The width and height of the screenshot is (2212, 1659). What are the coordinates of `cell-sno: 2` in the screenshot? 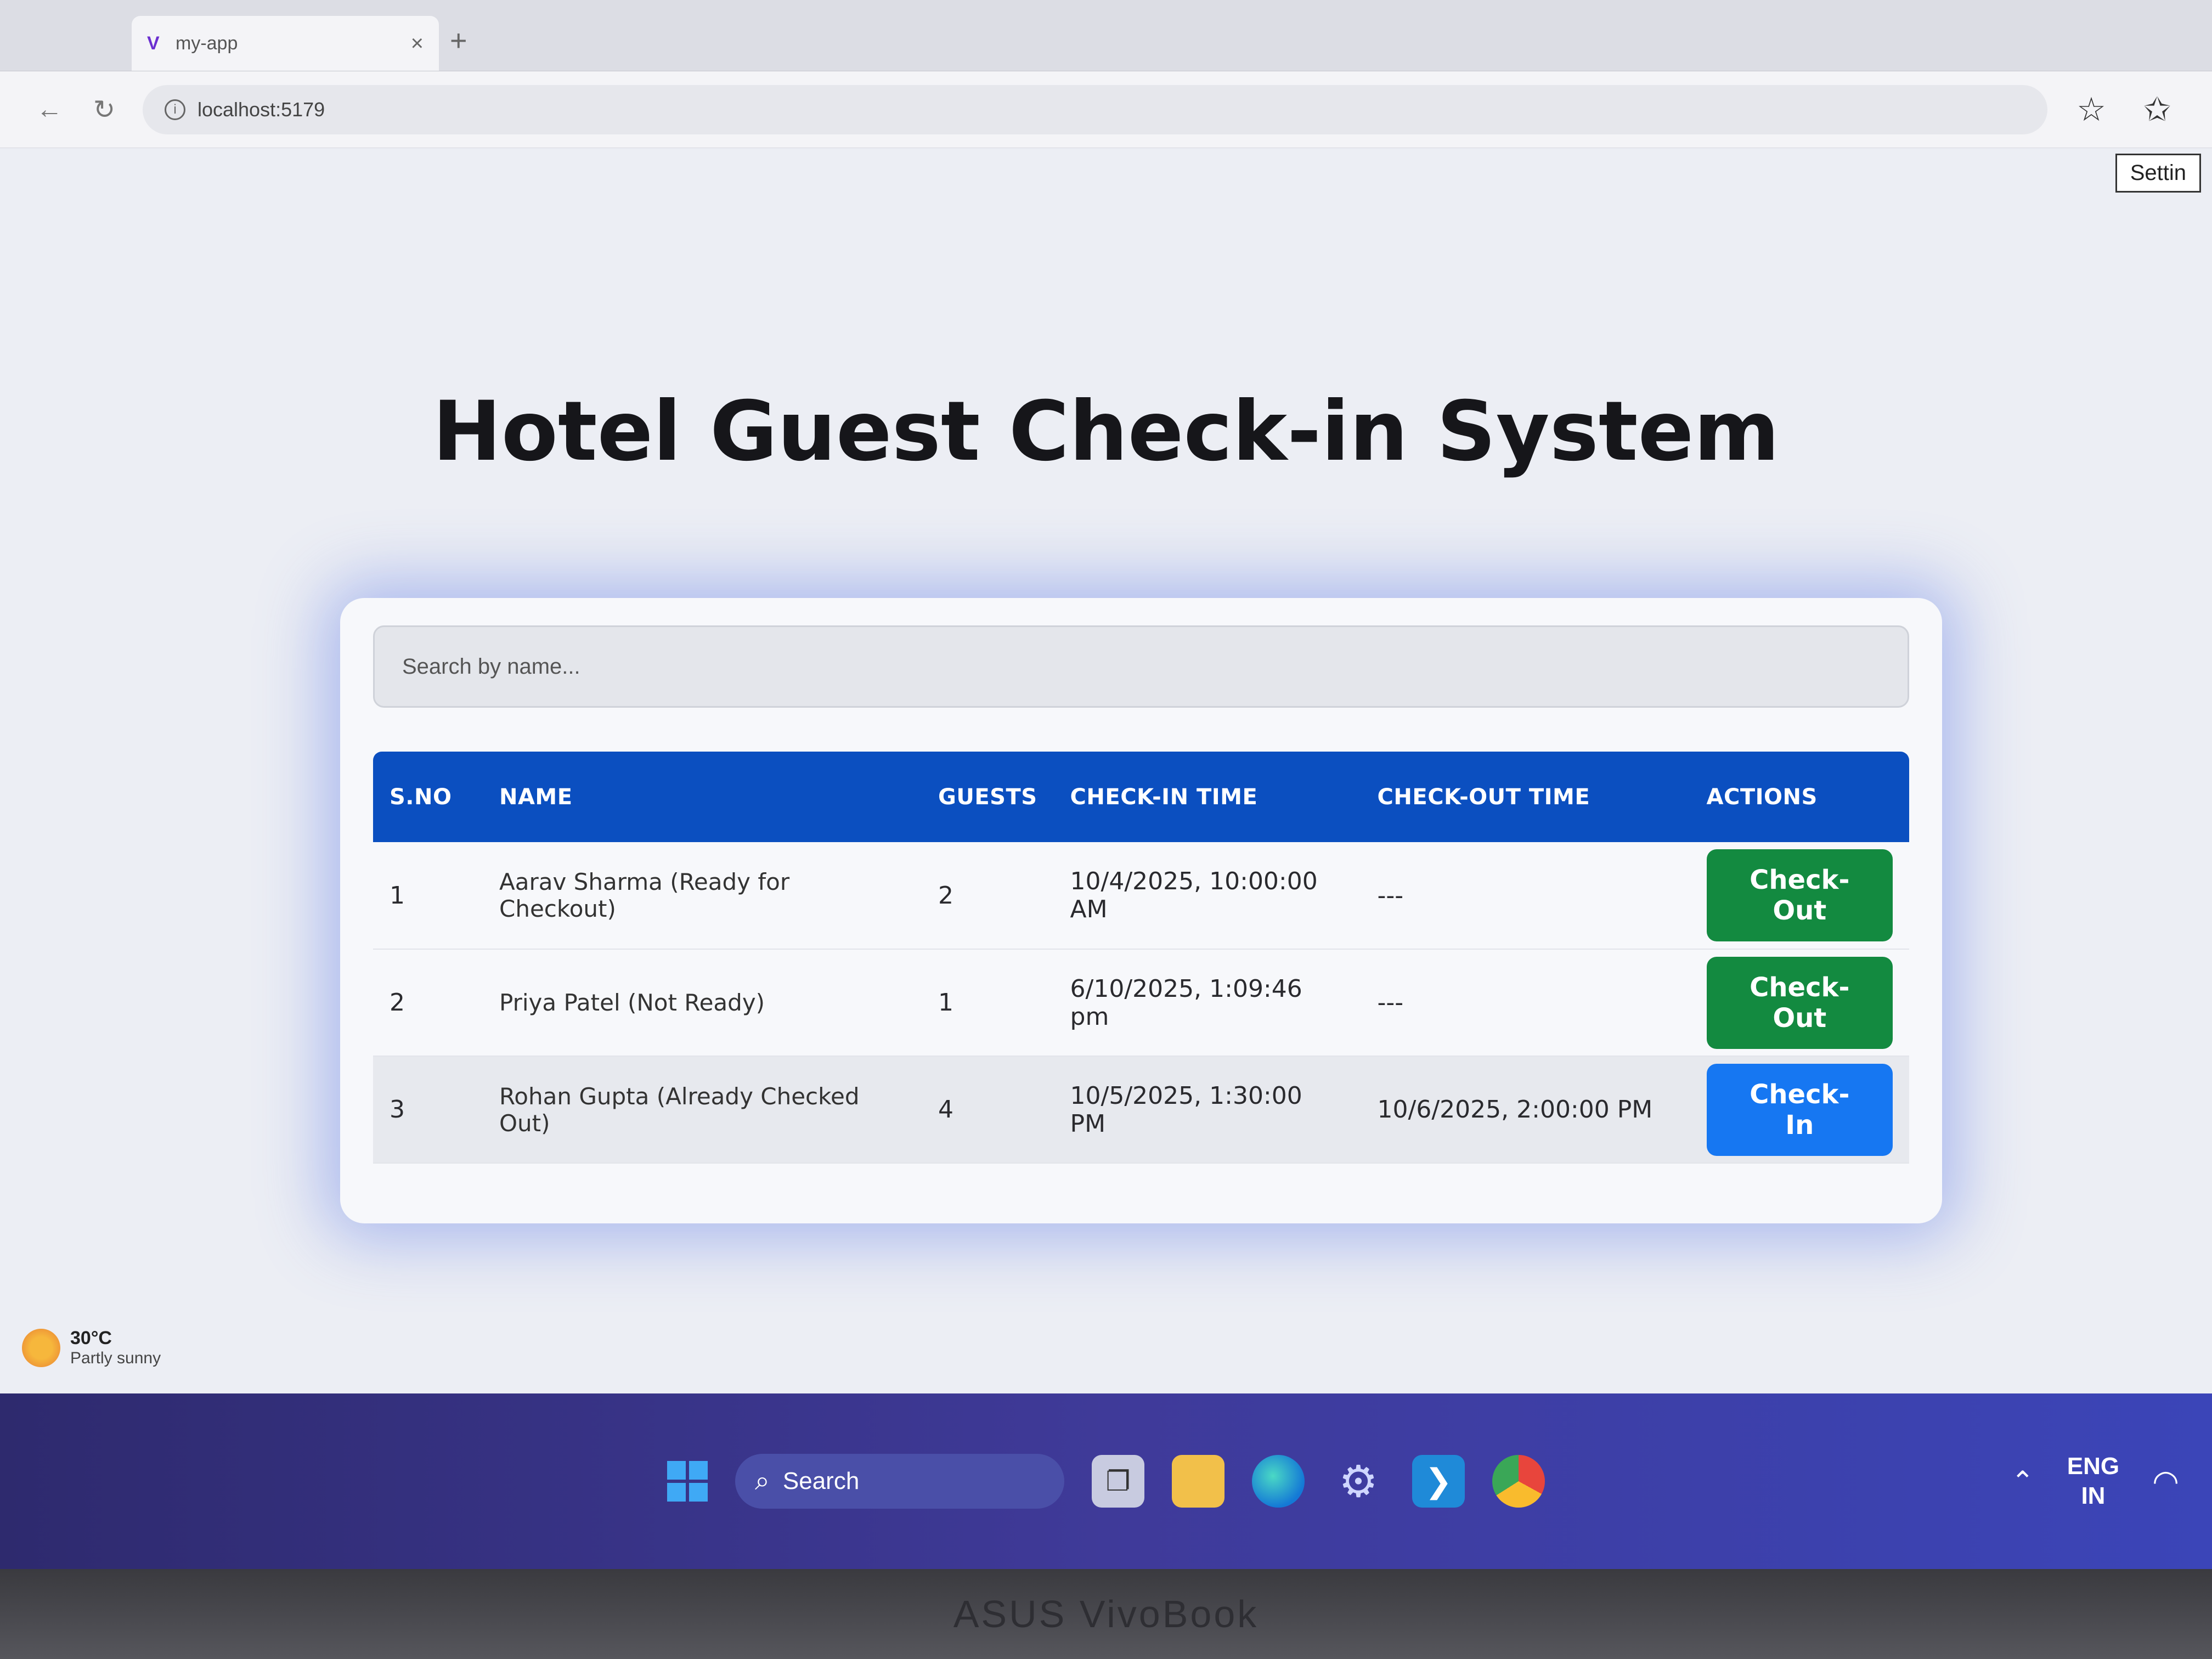 It's located at (428, 1003).